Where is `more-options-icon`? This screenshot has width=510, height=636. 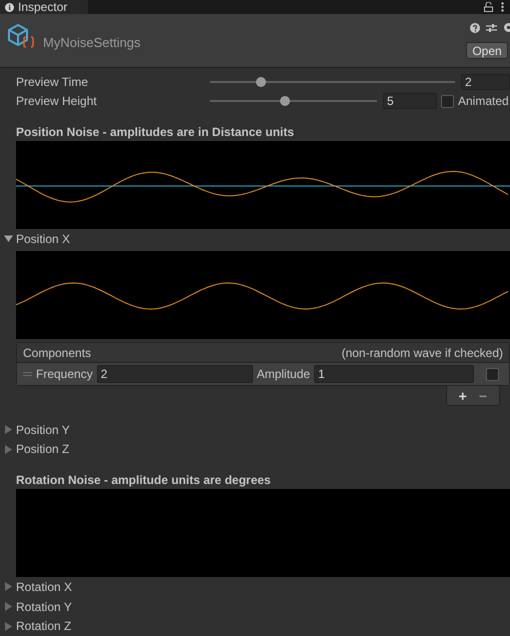
more-options-icon is located at coordinates (502, 7).